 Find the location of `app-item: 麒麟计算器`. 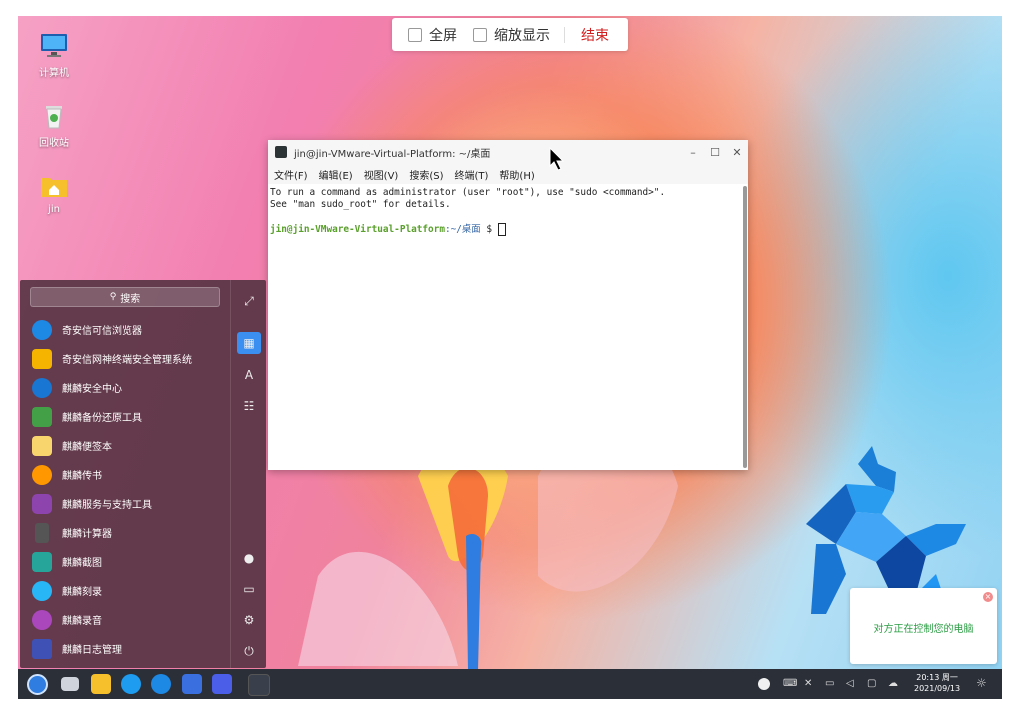

app-item: 麒麟计算器 is located at coordinates (130, 532).